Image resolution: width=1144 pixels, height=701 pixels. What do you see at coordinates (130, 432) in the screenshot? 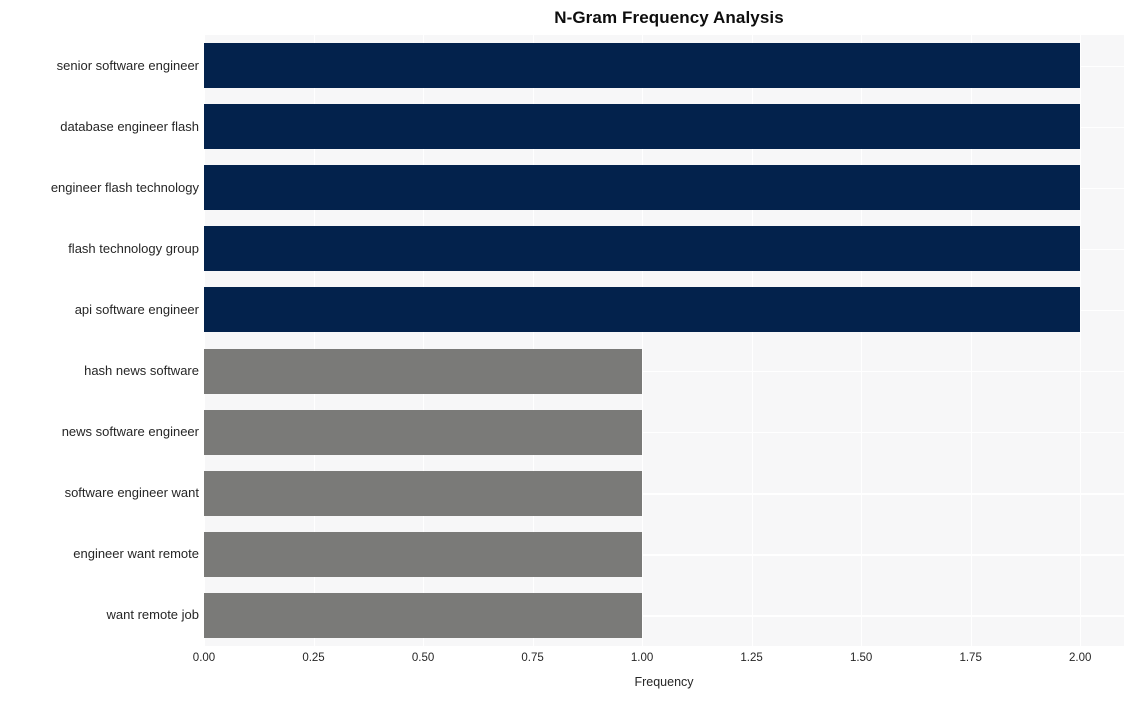
I see `y-axis-tick-label: news software engineer` at bounding box center [130, 432].